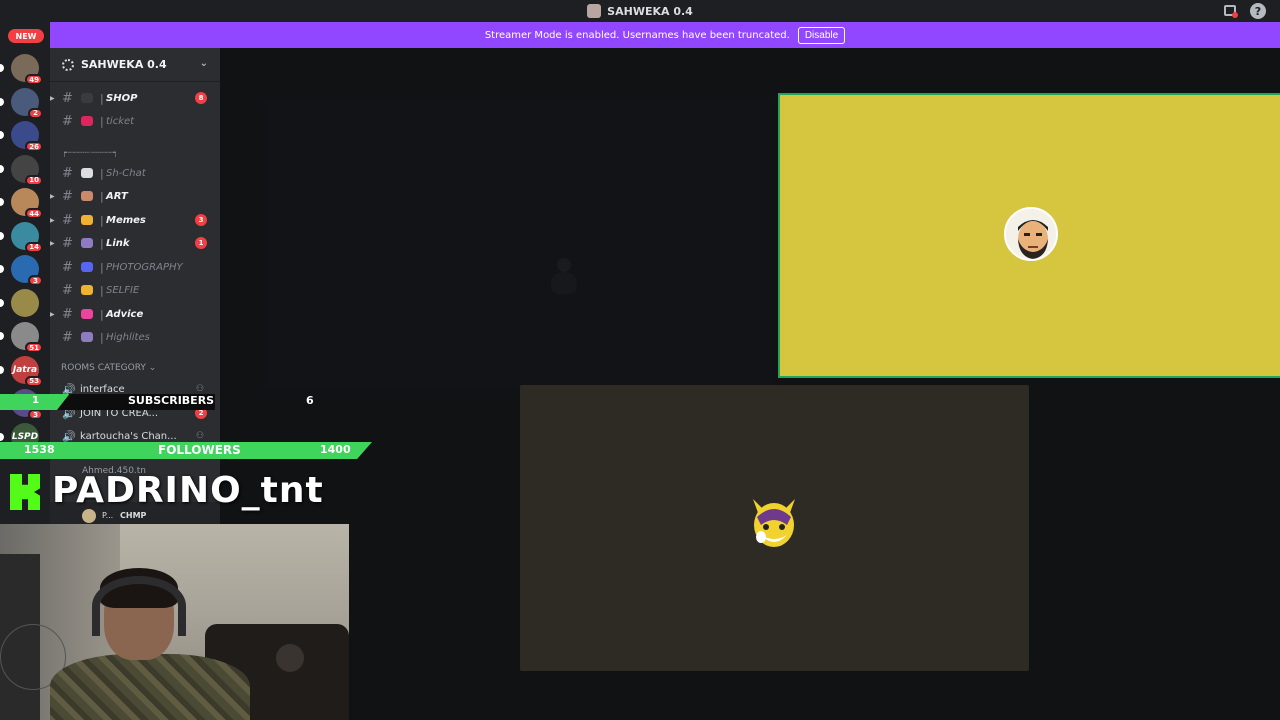 This screenshot has width=1280, height=720. I want to click on channel-item: # | ticket, so click(135, 121).